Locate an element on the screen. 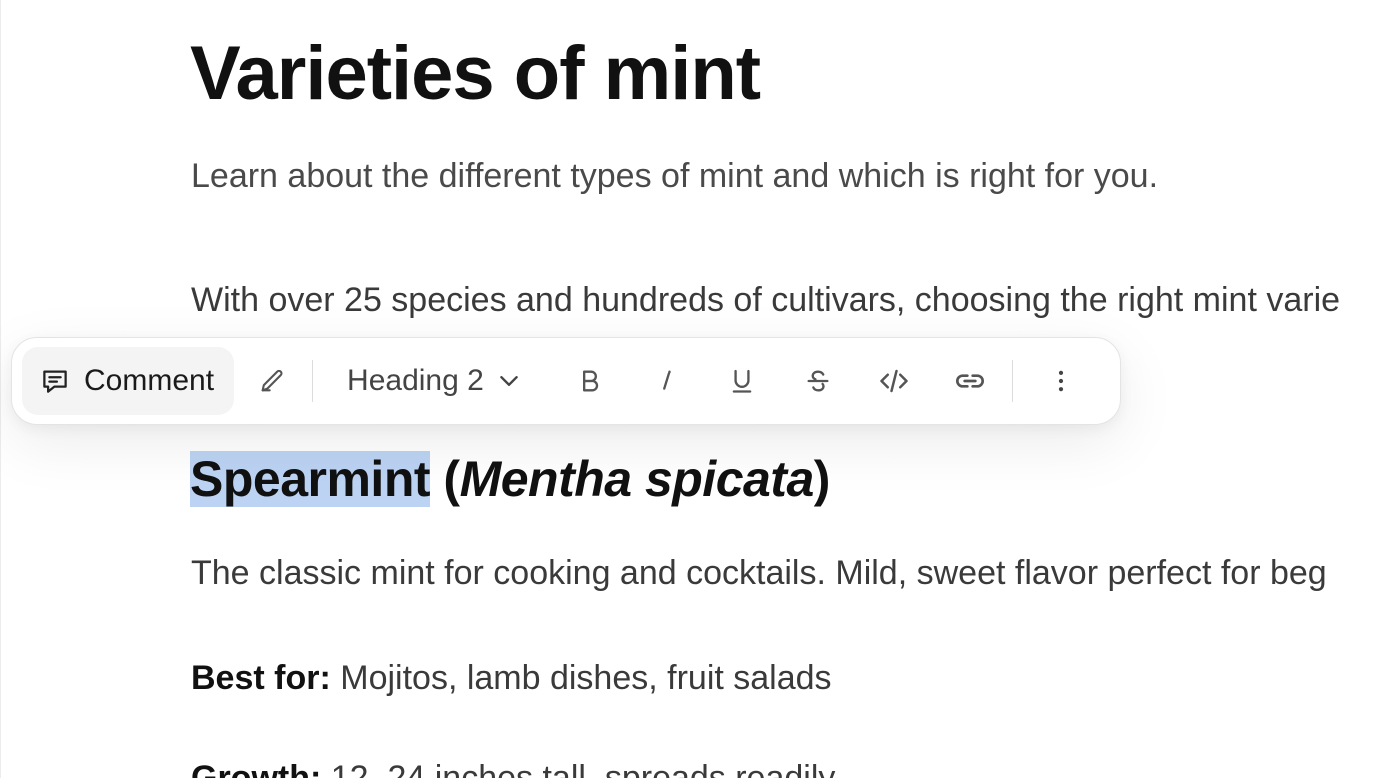  code-icon is located at coordinates (894, 381).